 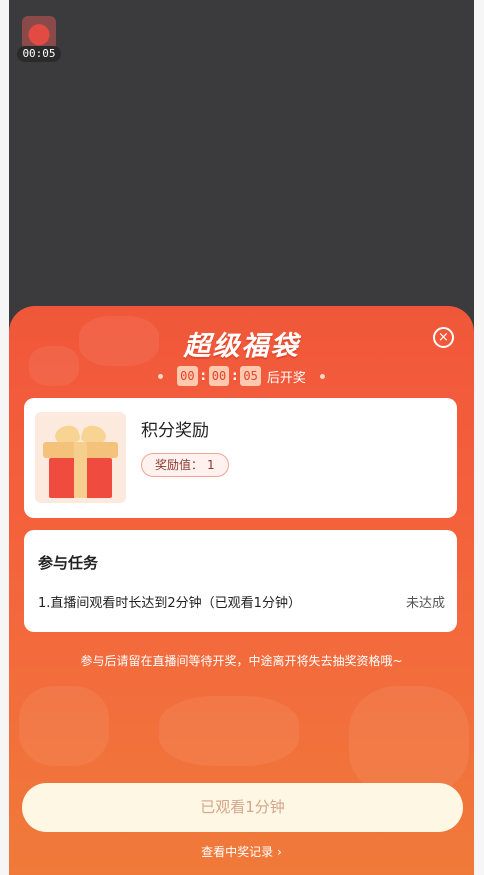 I want to click on task-status: 未达成, so click(x=425, y=603).